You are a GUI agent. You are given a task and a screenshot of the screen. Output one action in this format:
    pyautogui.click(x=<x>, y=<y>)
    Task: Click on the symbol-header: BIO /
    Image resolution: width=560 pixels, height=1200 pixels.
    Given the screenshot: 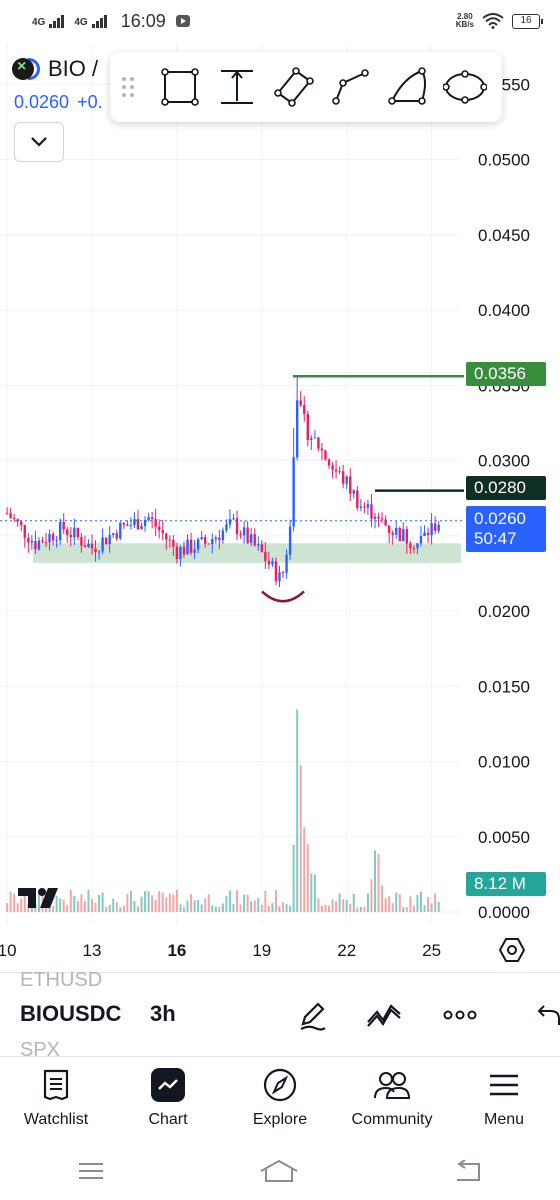 What is the action you would take?
    pyautogui.click(x=55, y=69)
    